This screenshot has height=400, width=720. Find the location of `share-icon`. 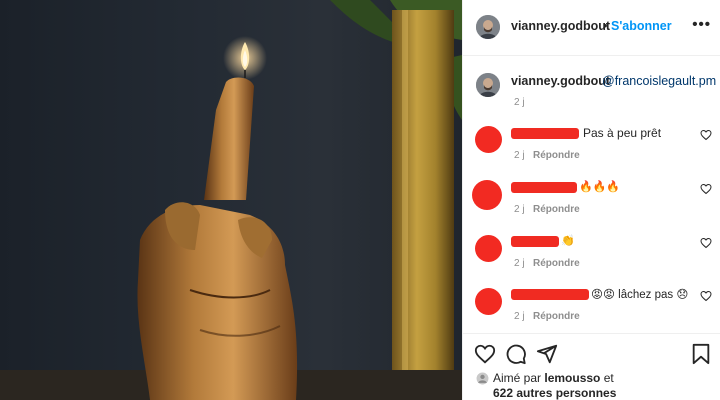

share-icon is located at coordinates (547, 354).